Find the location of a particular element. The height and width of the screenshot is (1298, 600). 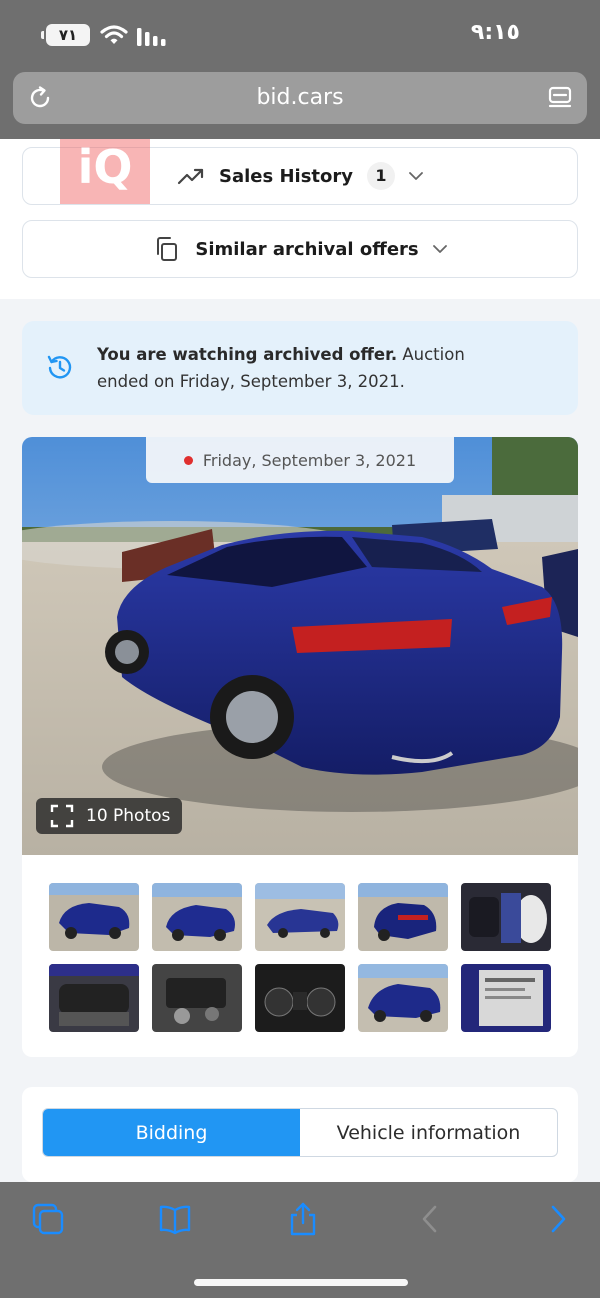

similar-offers-button: Similar archival offers is located at coordinates (300, 249).